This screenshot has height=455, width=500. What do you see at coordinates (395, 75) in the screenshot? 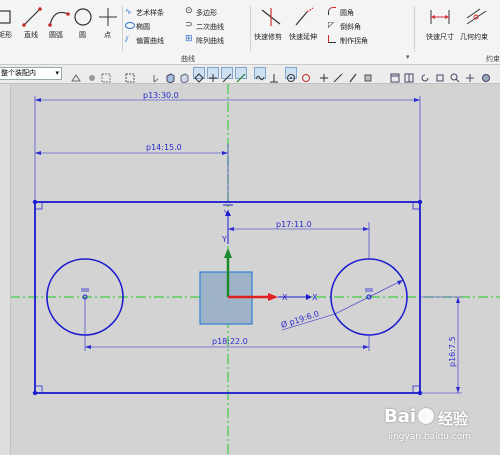
I see `view-orient-button` at bounding box center [395, 75].